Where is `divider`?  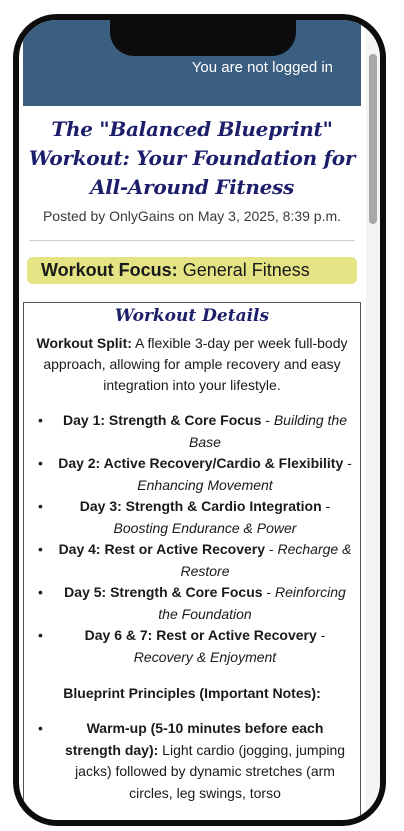
divider is located at coordinates (192, 240).